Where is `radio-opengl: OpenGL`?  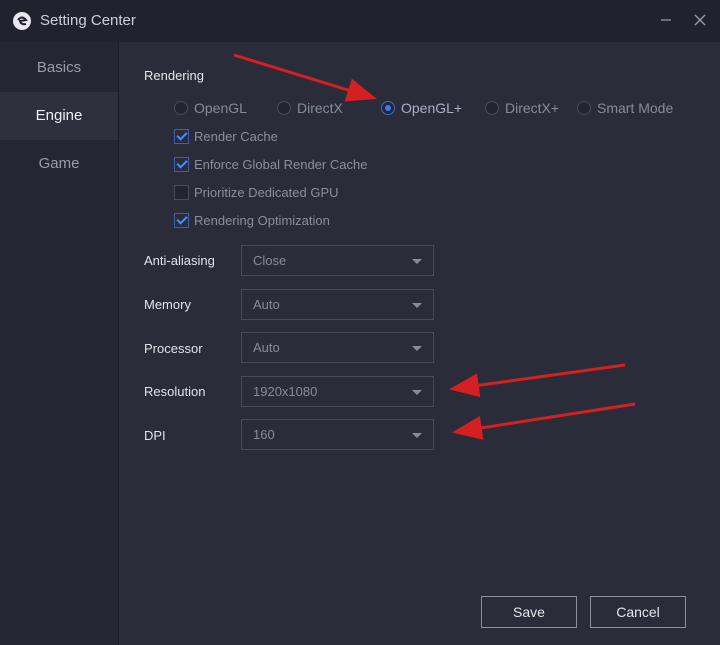 radio-opengl: OpenGL is located at coordinates (210, 108).